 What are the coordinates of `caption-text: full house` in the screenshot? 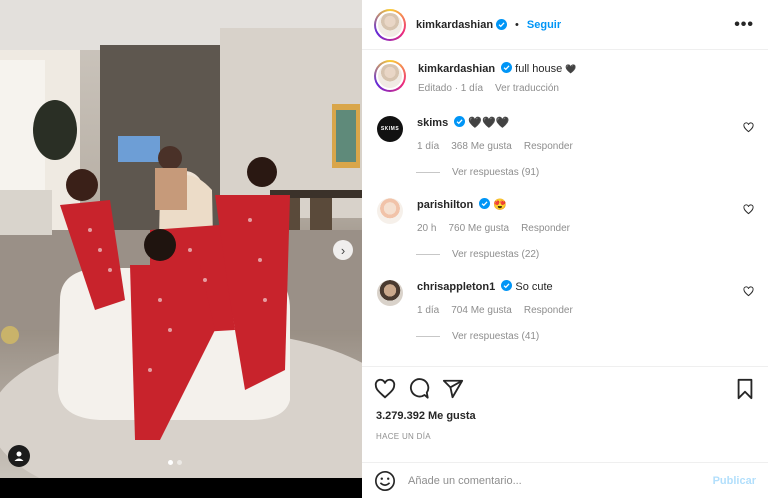 It's located at (539, 69).